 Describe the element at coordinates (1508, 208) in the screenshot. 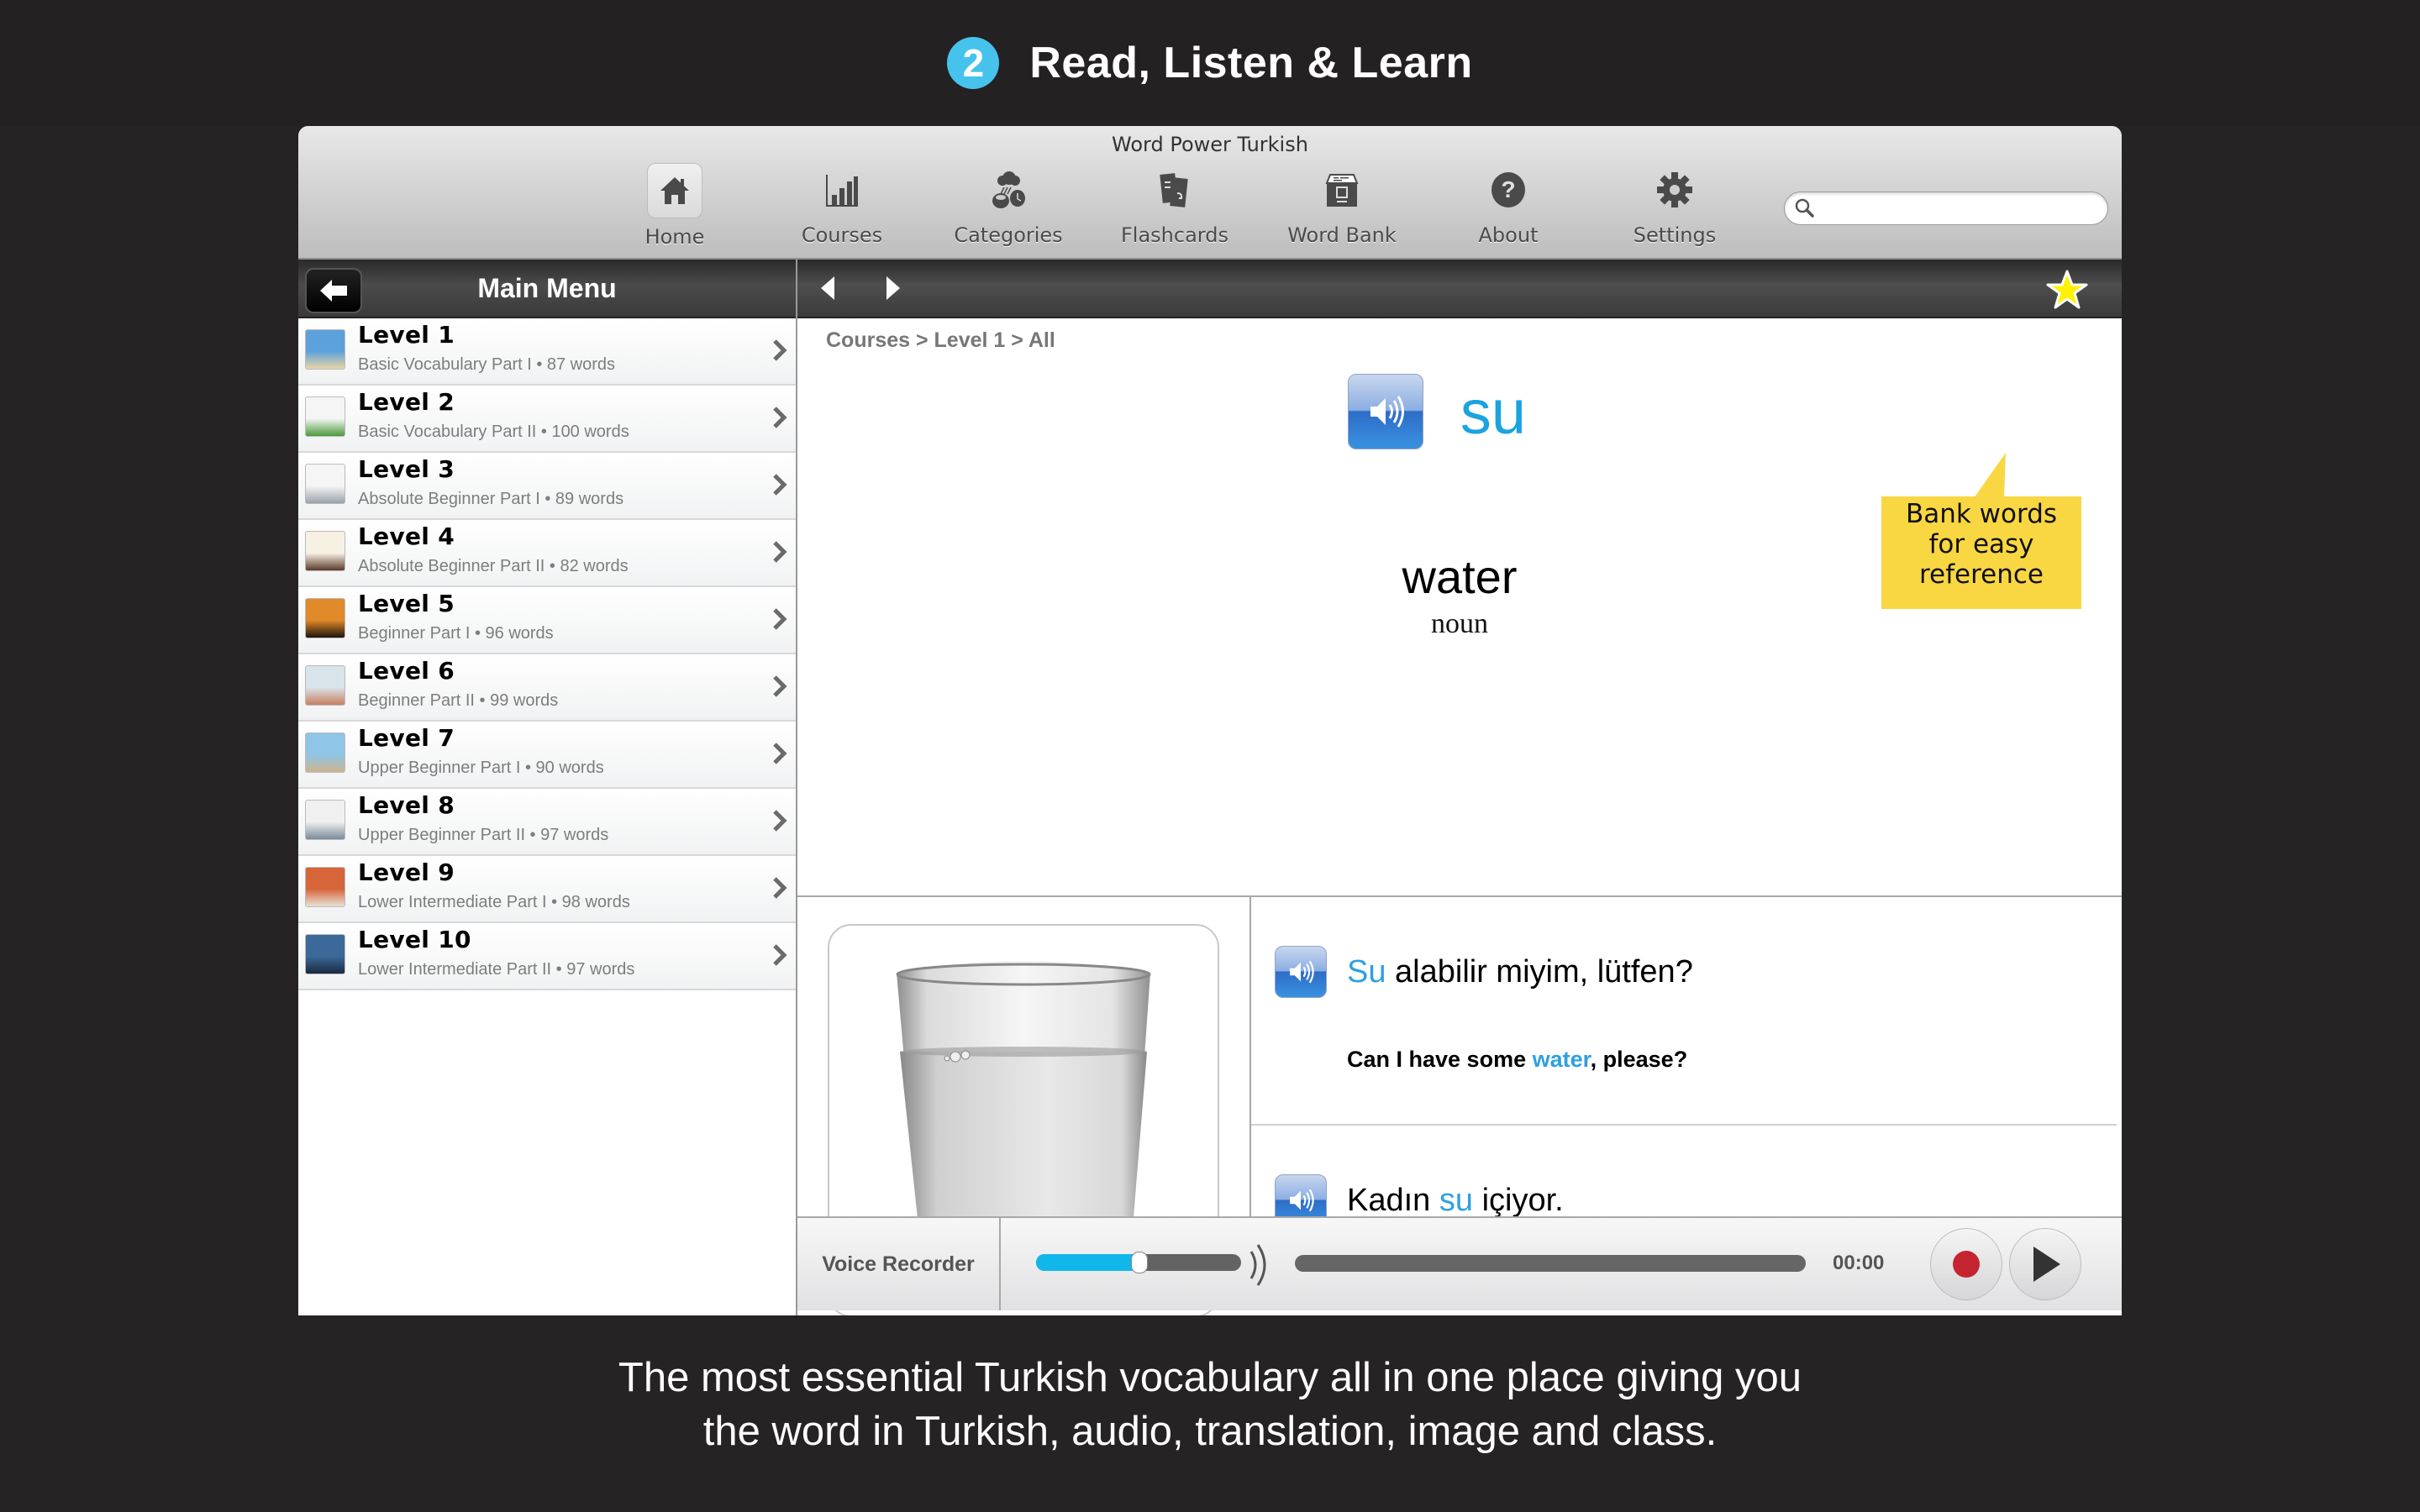

I see `nav-about: ? About` at that location.